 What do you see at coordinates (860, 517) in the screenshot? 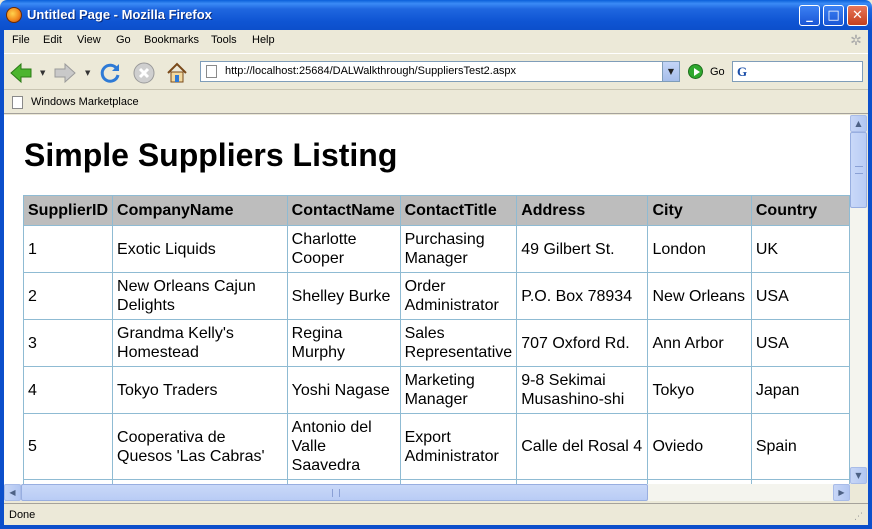
I see `resize-grip-icon: ⋰` at bounding box center [860, 517].